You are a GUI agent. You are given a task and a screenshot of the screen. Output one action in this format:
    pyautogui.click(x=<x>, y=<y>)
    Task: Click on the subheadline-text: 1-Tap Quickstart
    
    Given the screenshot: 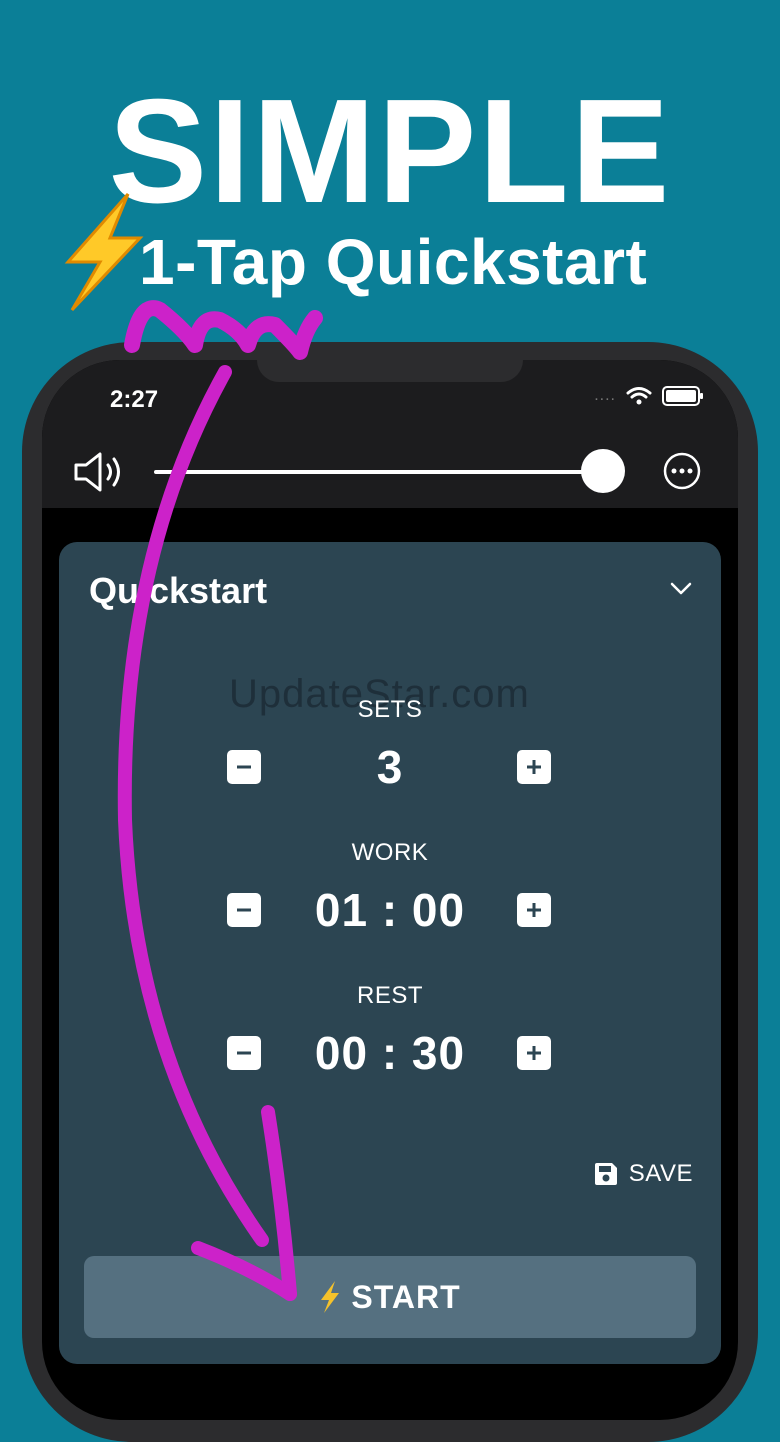 What is the action you would take?
    pyautogui.click(x=393, y=262)
    